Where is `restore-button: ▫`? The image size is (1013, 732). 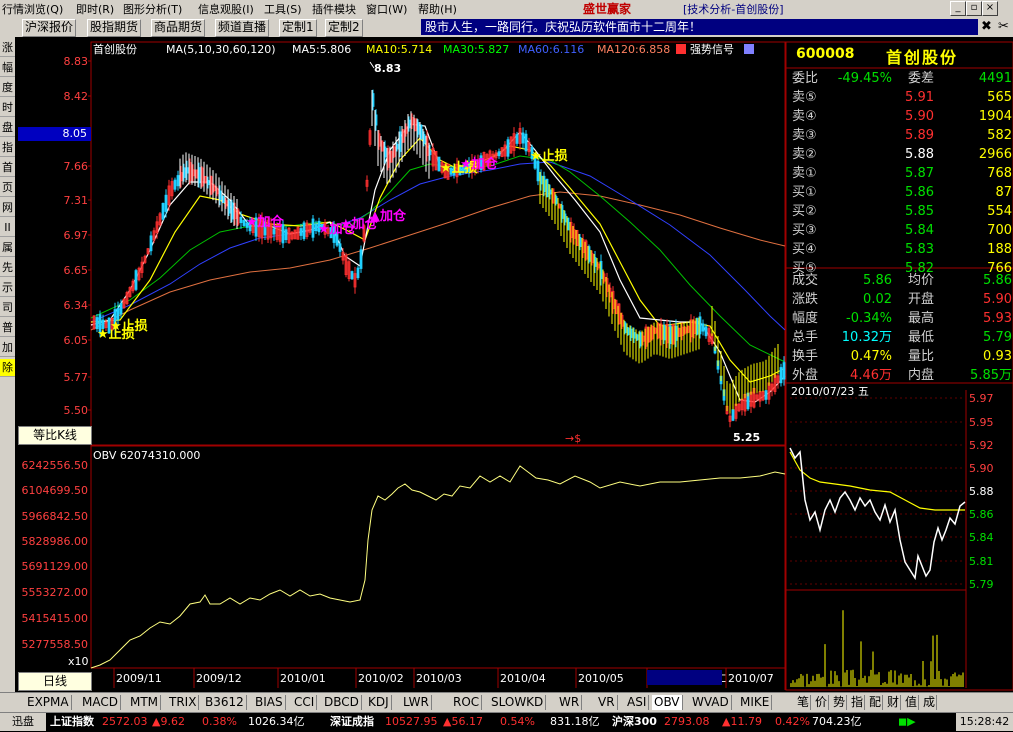
restore-button: ▫ is located at coordinates (974, 8).